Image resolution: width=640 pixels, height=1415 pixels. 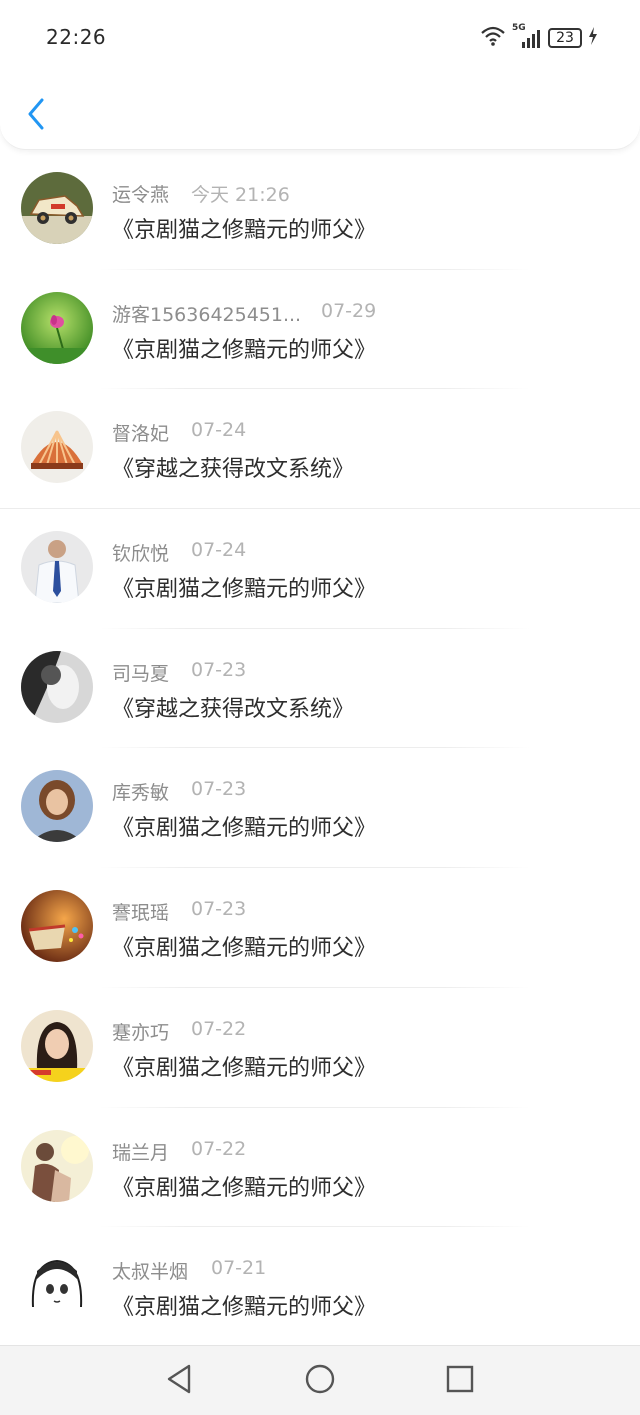 What do you see at coordinates (593, 38) in the screenshot?
I see `charging-icon` at bounding box center [593, 38].